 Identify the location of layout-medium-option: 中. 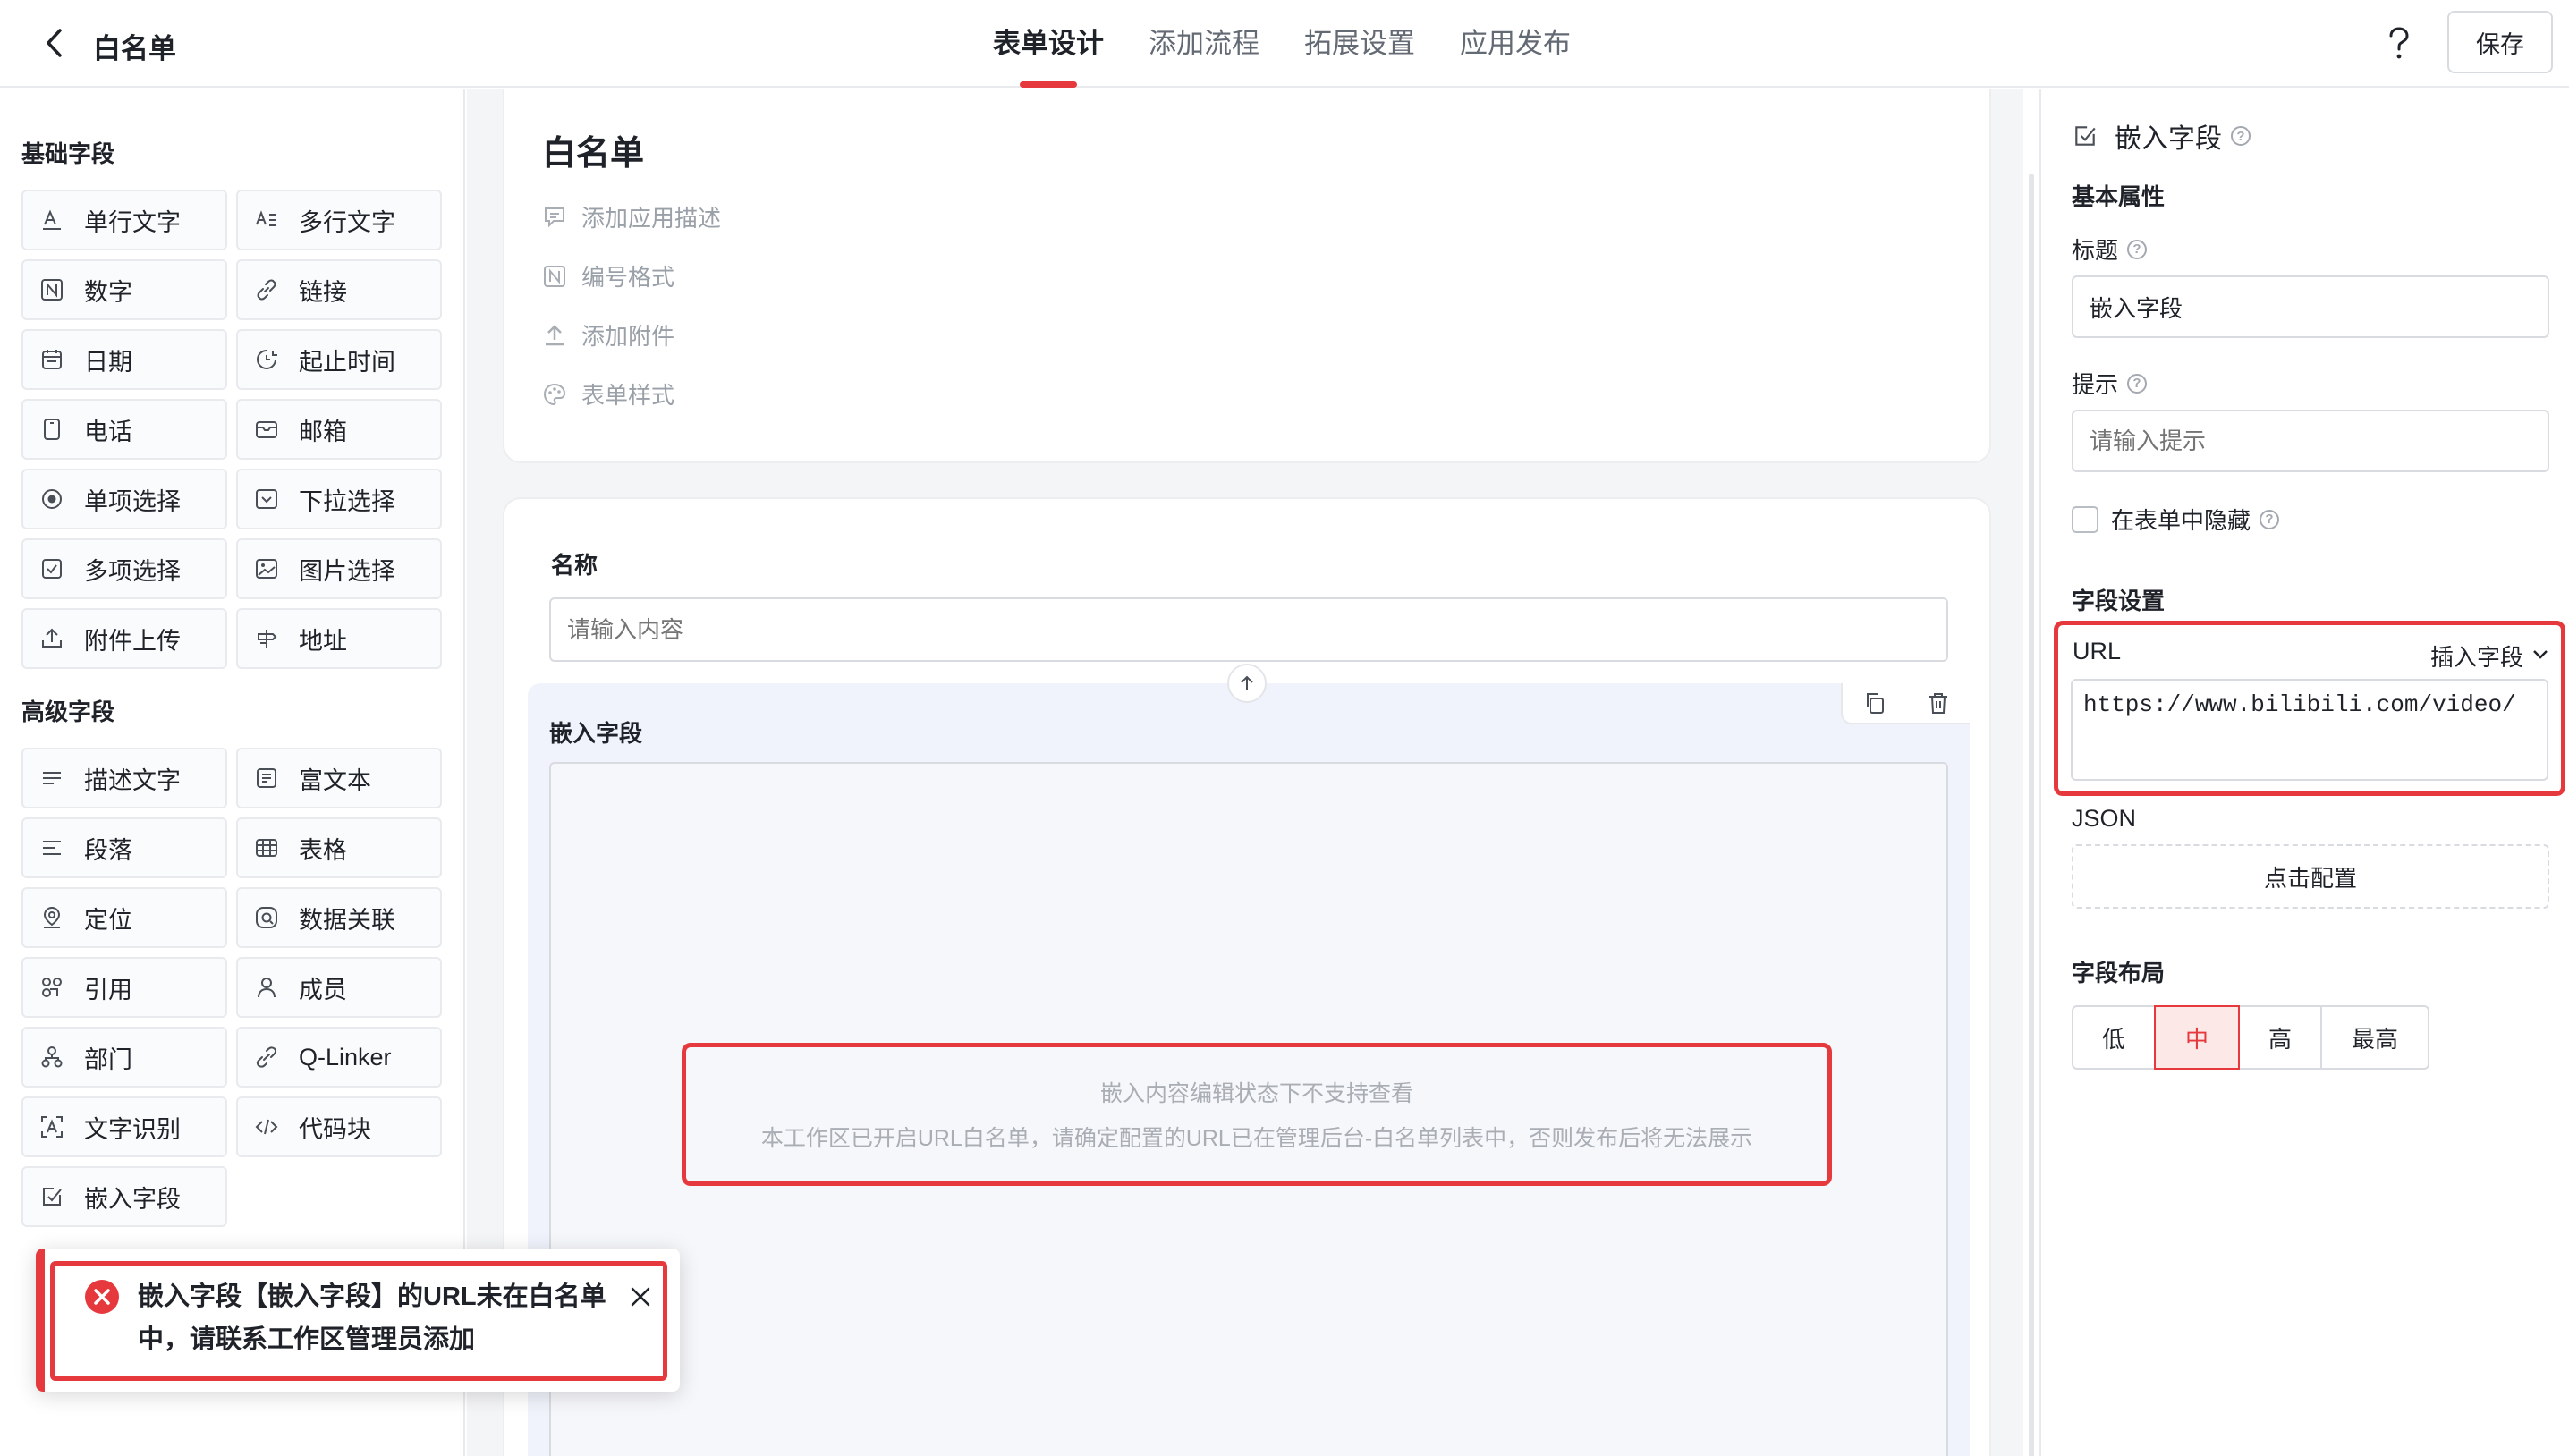
(2197, 1037).